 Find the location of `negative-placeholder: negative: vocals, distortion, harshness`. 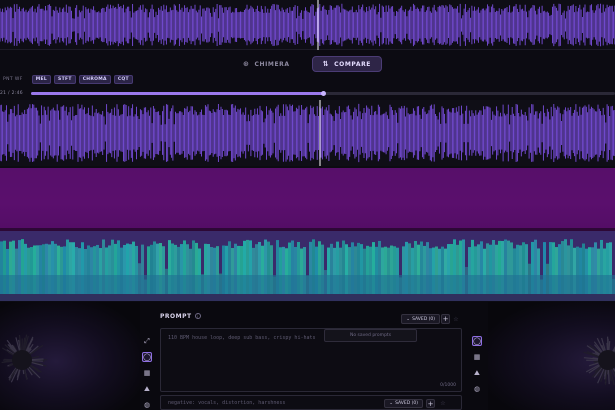

negative-placeholder: negative: vocals, distortion, harshness is located at coordinates (227, 403).